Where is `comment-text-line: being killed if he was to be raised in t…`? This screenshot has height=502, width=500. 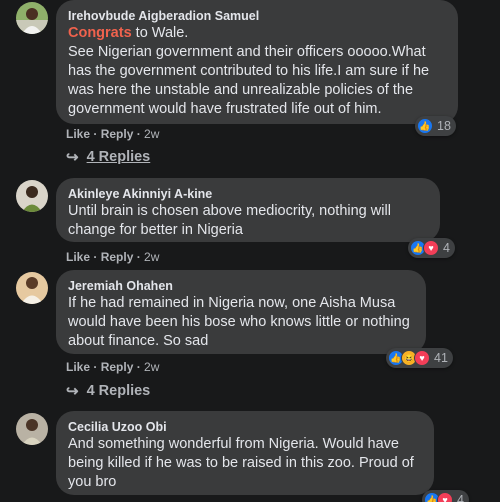 comment-text-line: being killed if he was to be raised in t… is located at coordinates (241, 463).